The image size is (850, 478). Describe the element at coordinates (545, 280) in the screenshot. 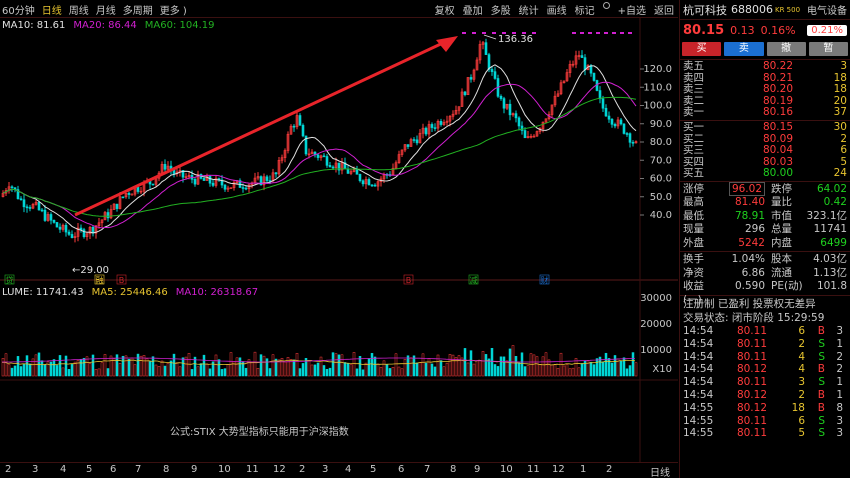

I see `event-marker: 财` at that location.